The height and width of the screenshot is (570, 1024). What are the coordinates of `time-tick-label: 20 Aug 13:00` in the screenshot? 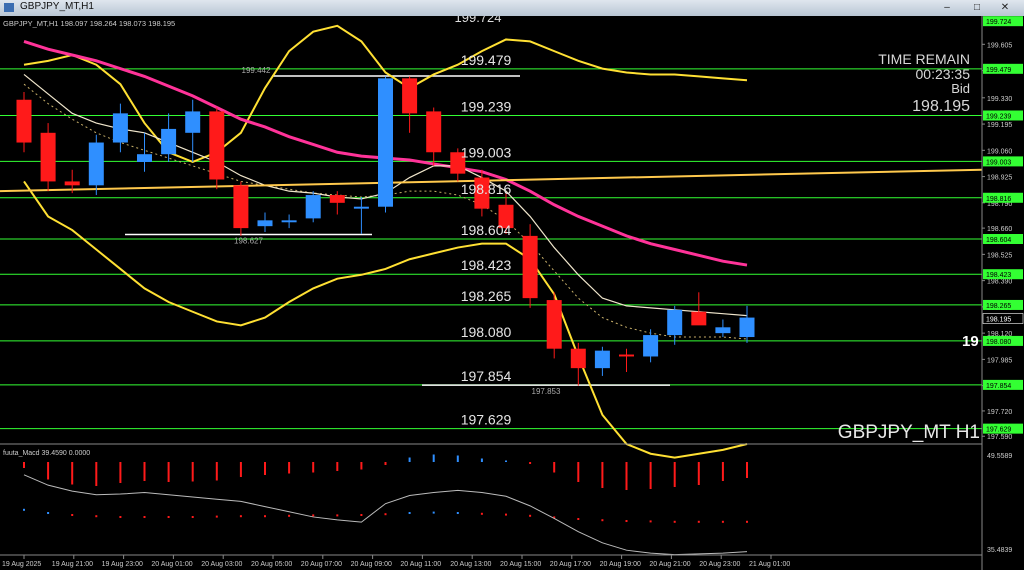 It's located at (470, 564).